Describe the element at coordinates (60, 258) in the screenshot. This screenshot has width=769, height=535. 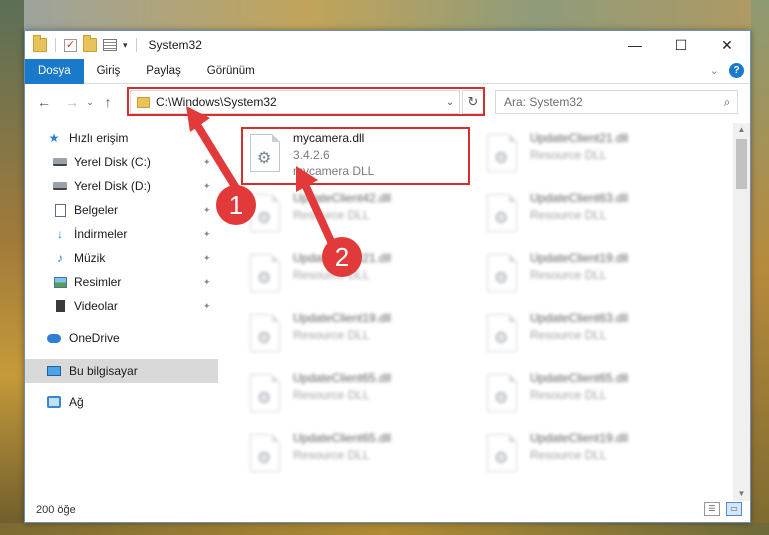
I see `music-icon: ♪` at that location.